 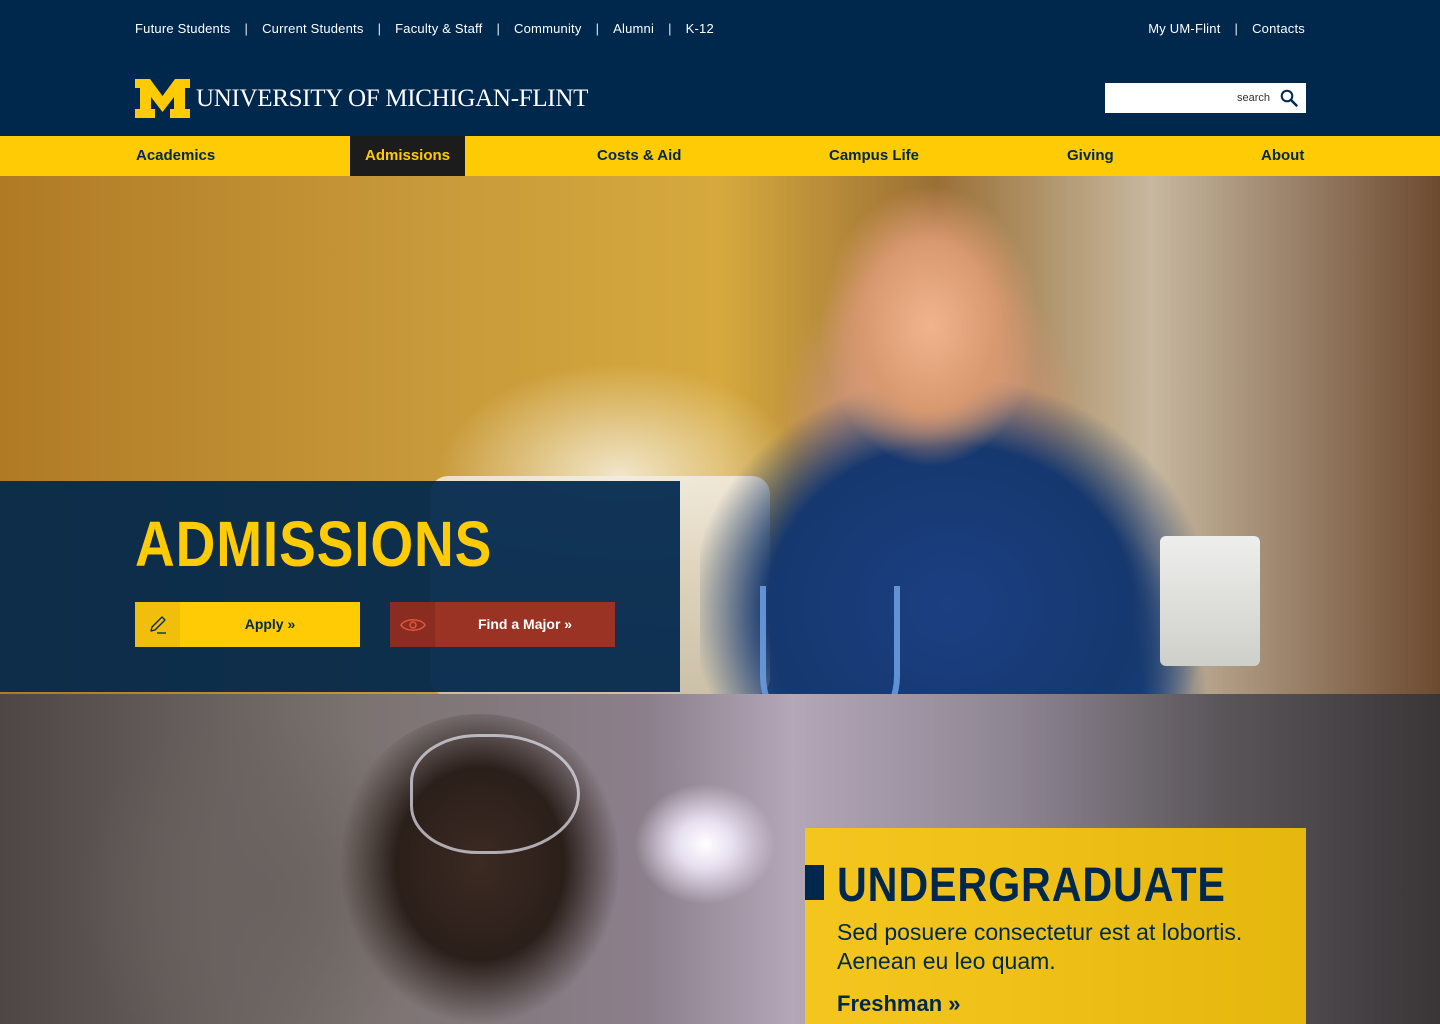 I want to click on nav-admissions: Admissions, so click(x=408, y=156).